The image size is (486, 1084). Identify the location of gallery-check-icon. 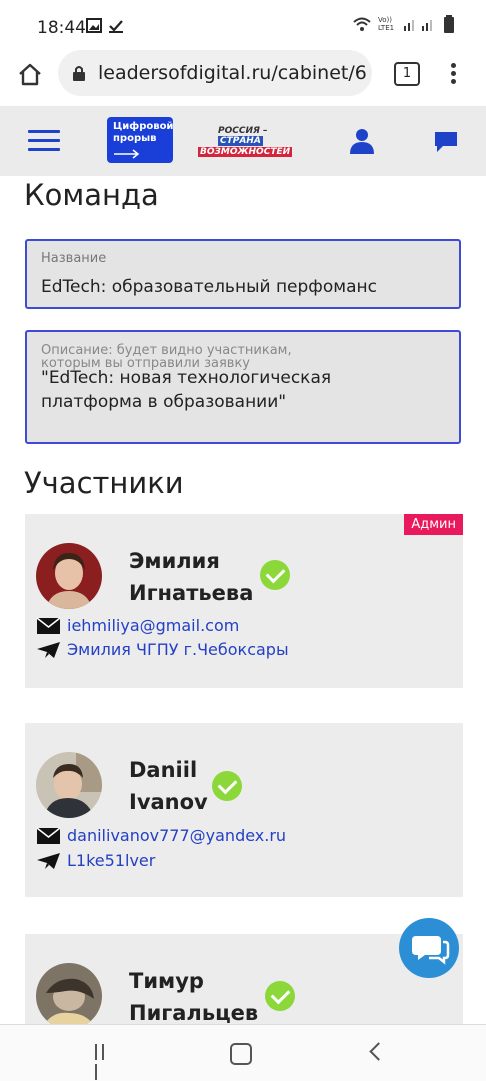
(104, 25).